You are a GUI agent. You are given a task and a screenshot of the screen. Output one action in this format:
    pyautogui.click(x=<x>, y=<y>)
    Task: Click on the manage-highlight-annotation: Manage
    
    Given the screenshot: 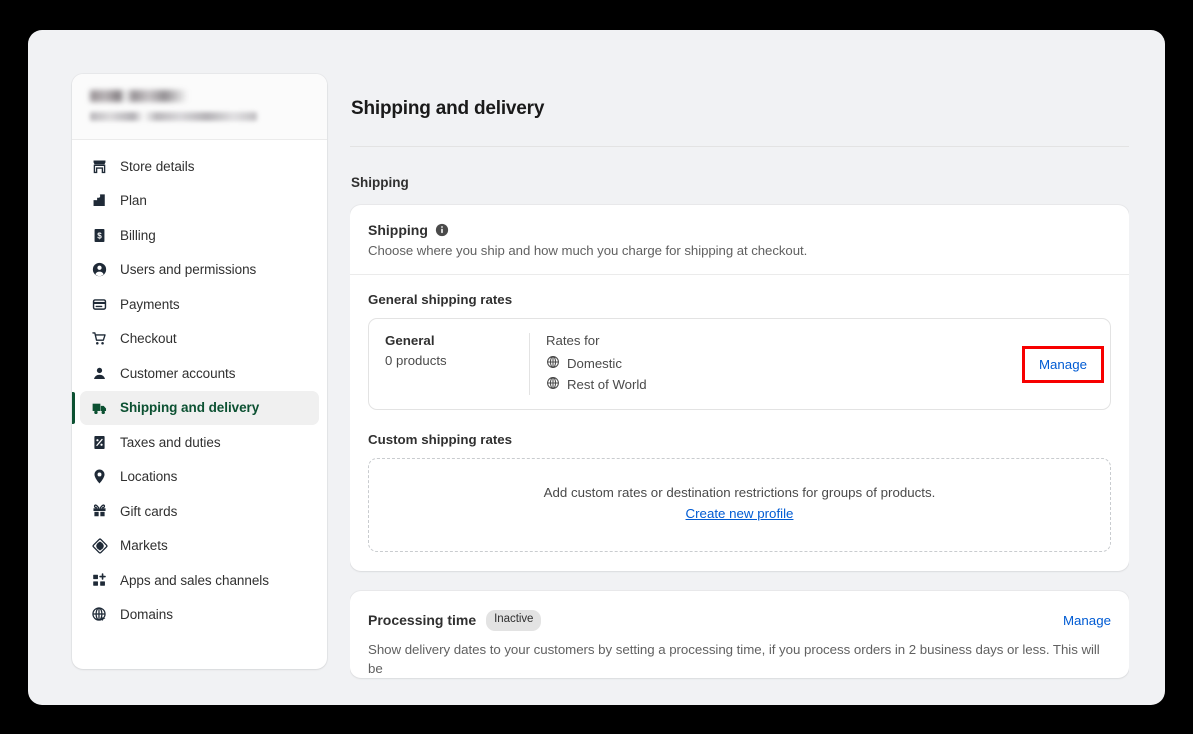 What is the action you would take?
    pyautogui.click(x=1062, y=364)
    